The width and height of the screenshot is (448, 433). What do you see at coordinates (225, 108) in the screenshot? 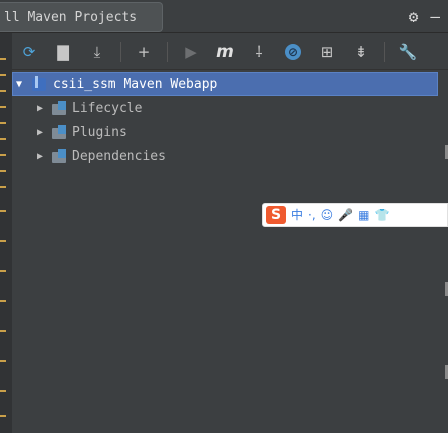
I see `tree-node-lifecycle: ▶ Lifecycle` at bounding box center [225, 108].